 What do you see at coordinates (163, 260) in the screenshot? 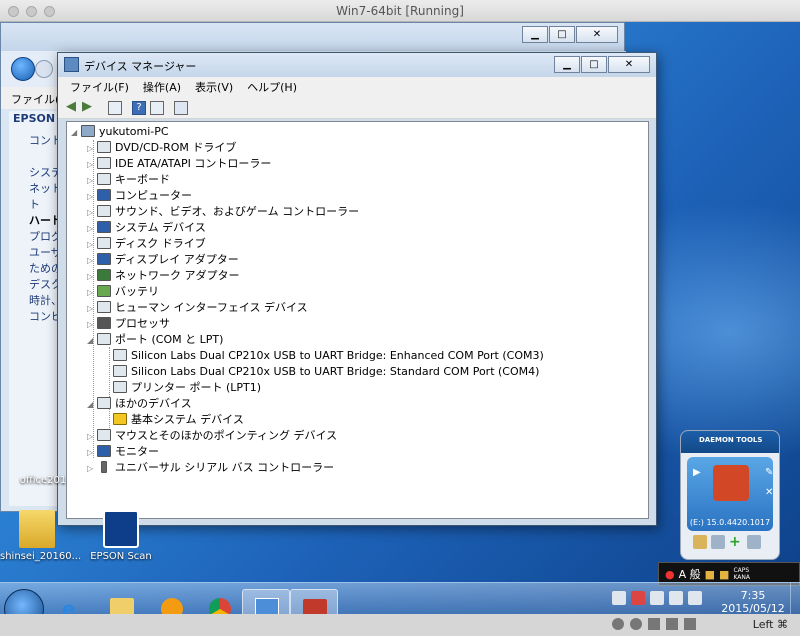
I see `tree-node-display: ▷ ディスプレイ アダプター` at bounding box center [163, 260].